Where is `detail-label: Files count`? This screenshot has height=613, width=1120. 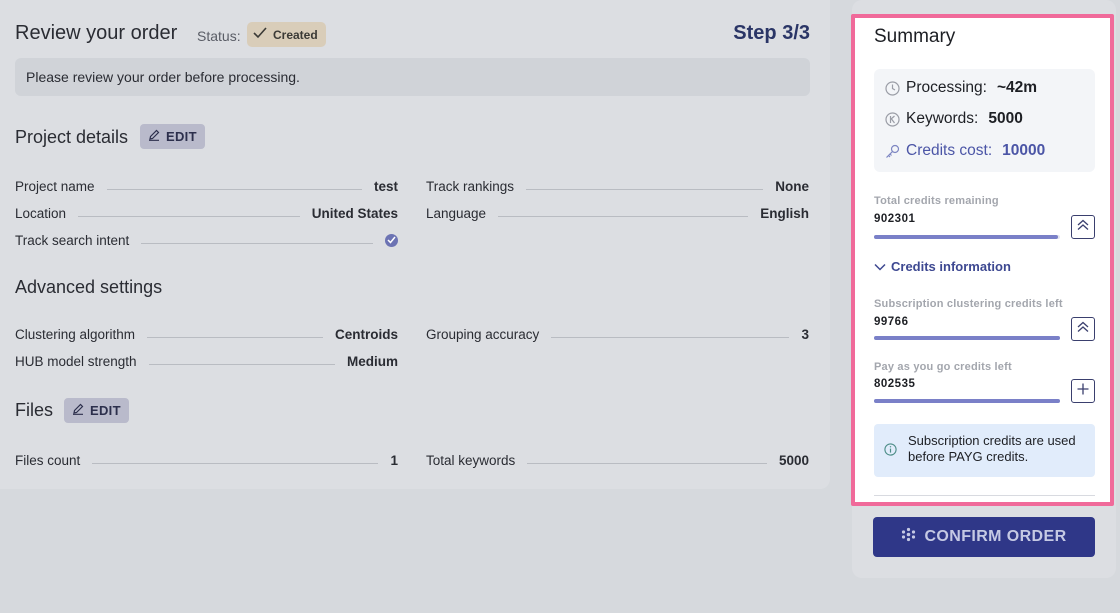 detail-label: Files count is located at coordinates (48, 460).